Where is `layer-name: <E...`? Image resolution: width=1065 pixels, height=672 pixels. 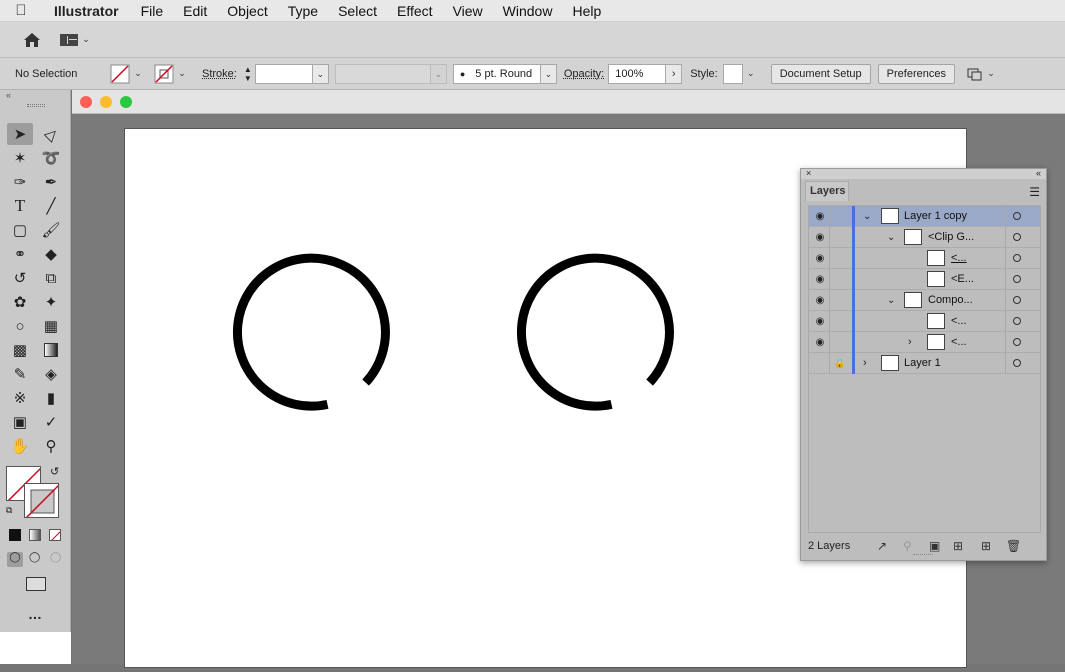 layer-name: <E... is located at coordinates (962, 279).